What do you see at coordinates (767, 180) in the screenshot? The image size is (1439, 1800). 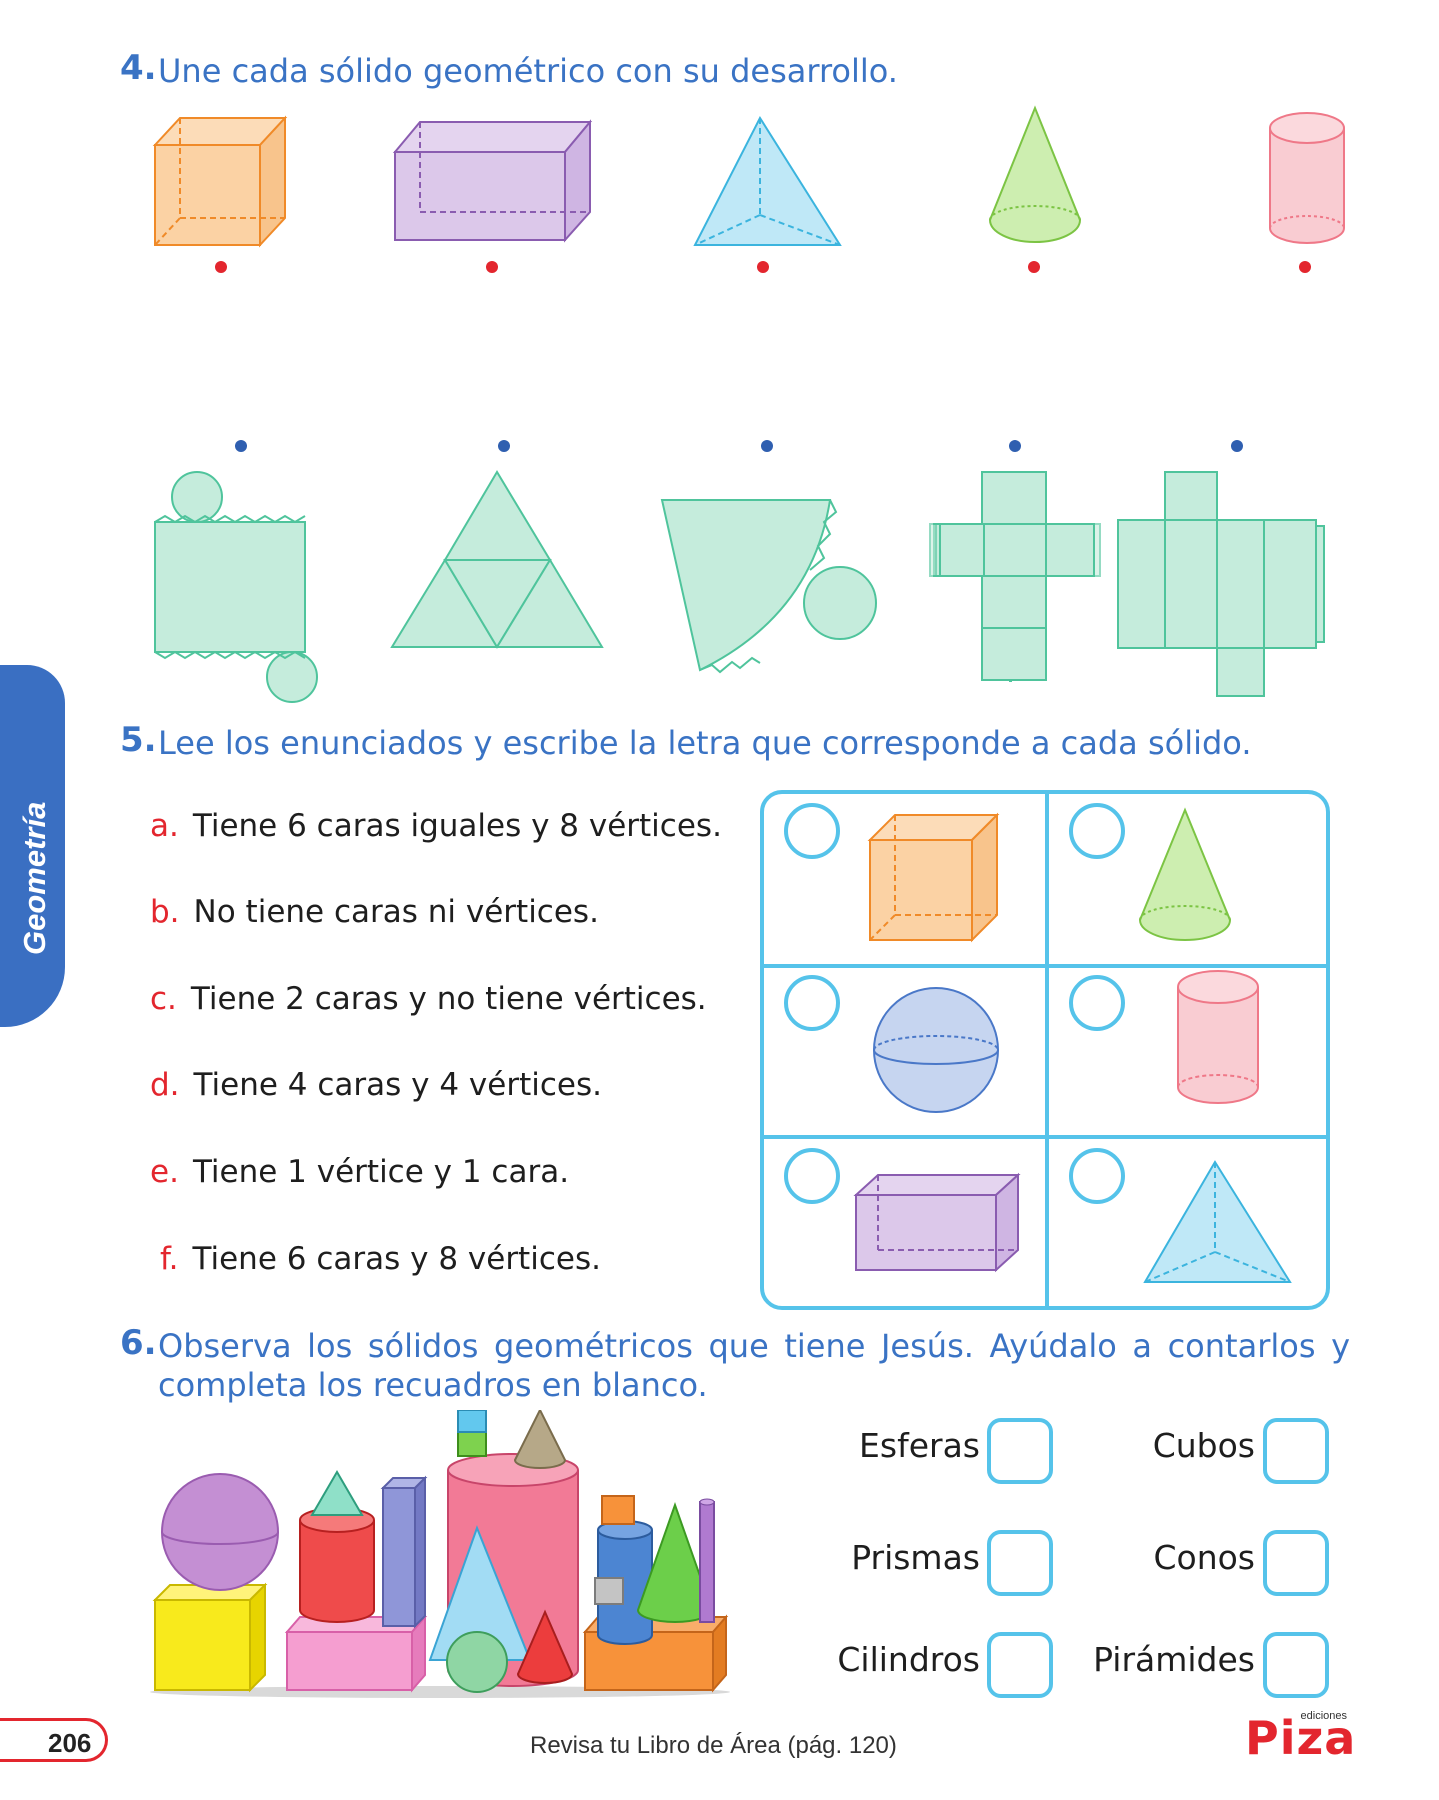 I see `triangular-pyramid-solid` at bounding box center [767, 180].